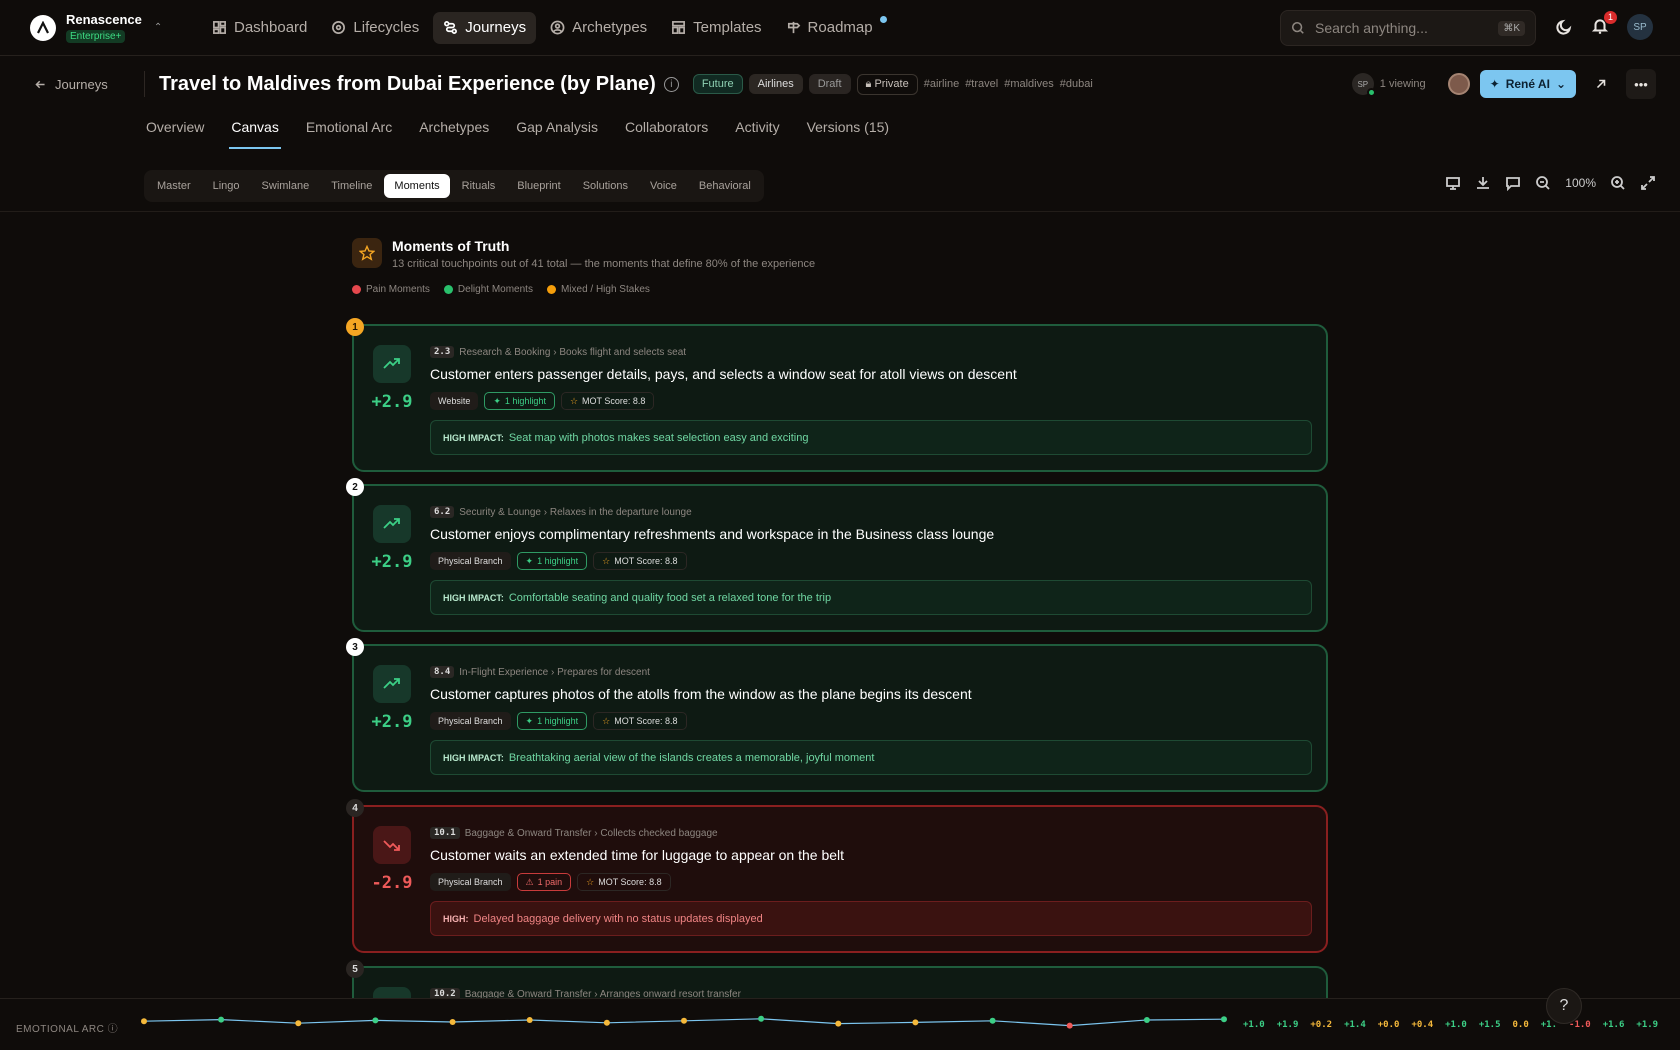  I want to click on tab-canvas: Canvas, so click(255, 130).